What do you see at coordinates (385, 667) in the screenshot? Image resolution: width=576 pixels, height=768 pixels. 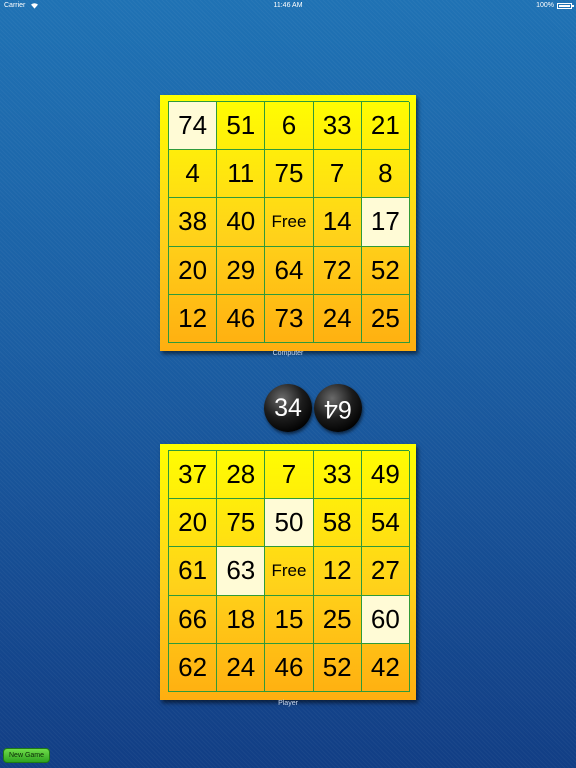 I see `bingo-cell: 42` at bounding box center [385, 667].